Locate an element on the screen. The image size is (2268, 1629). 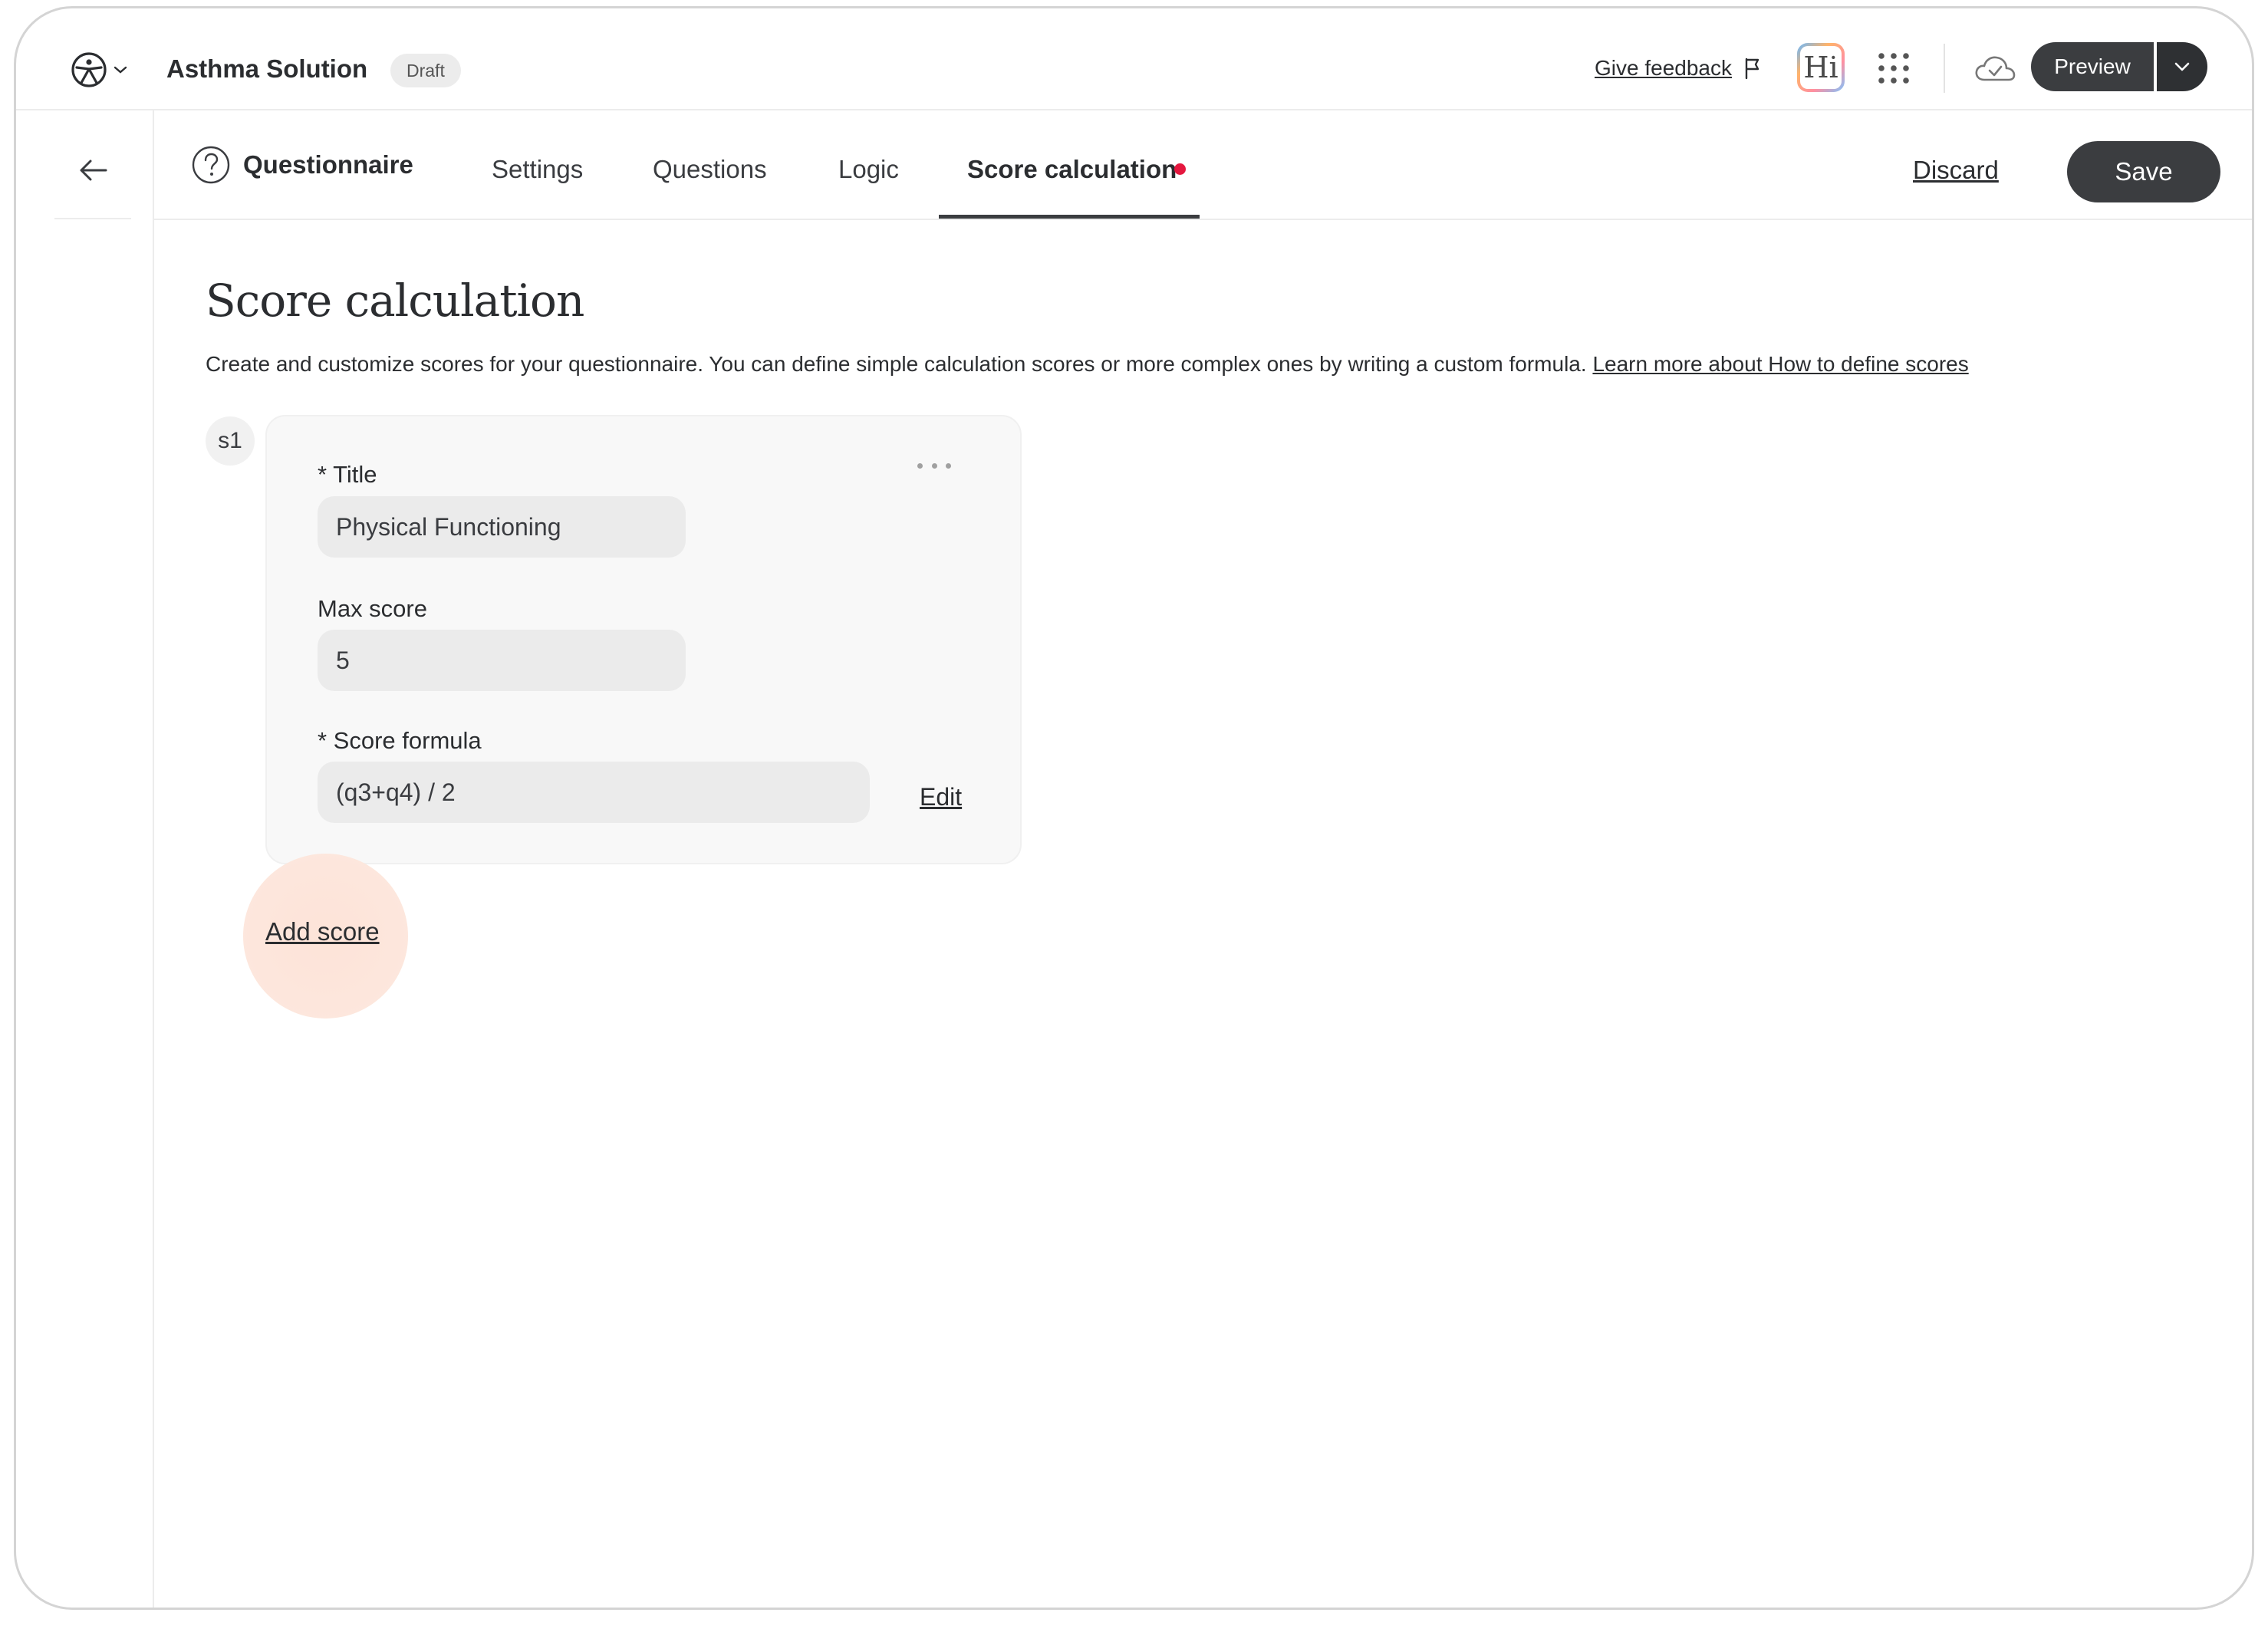
max-score-input is located at coordinates (502, 660).